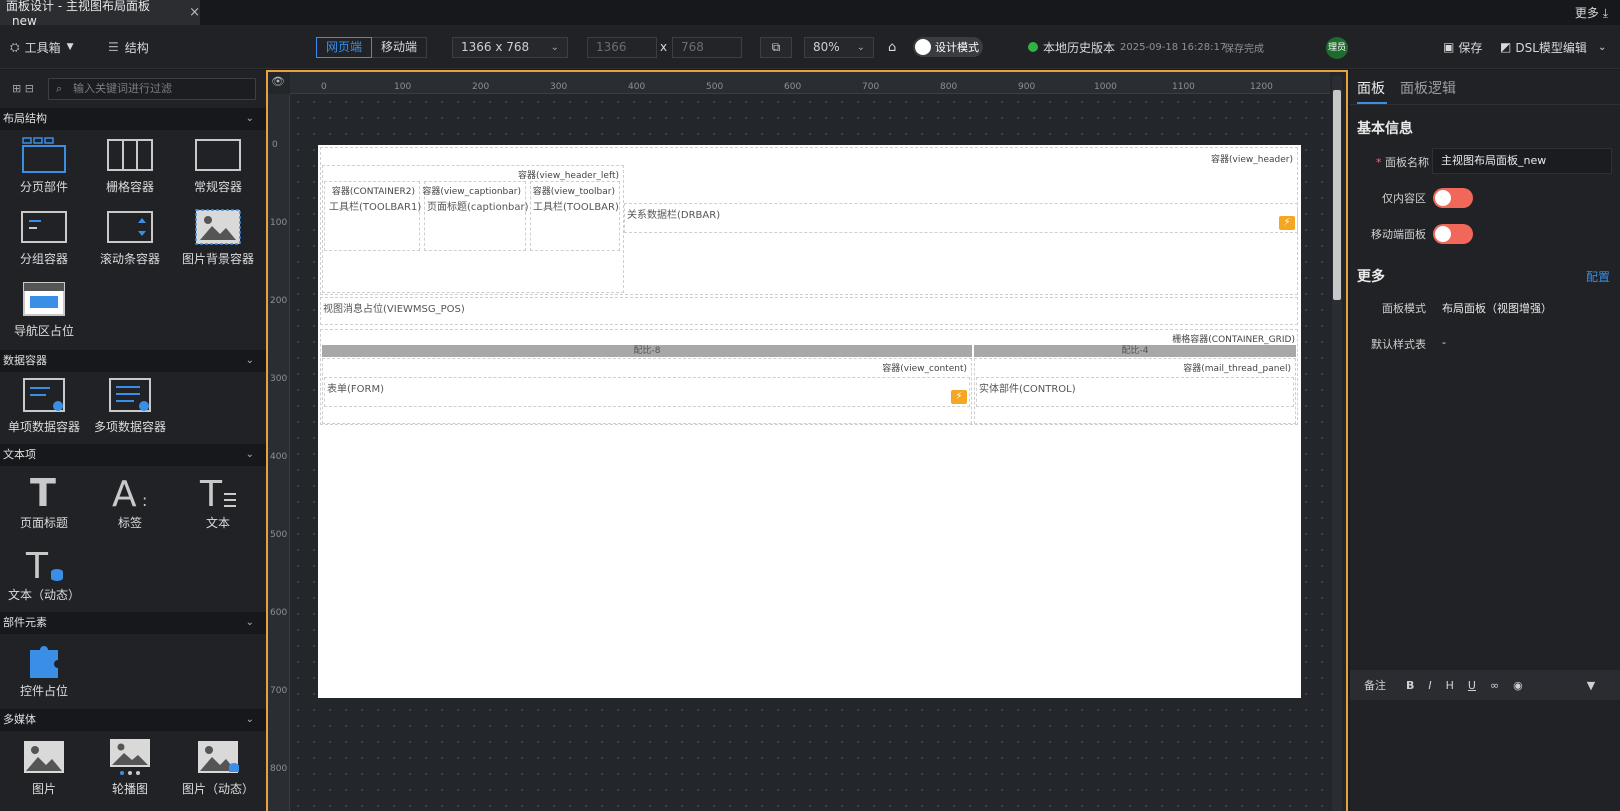 This screenshot has height=811, width=1620. What do you see at coordinates (194, 12) in the screenshot?
I see `close-icon: ×` at bounding box center [194, 12].